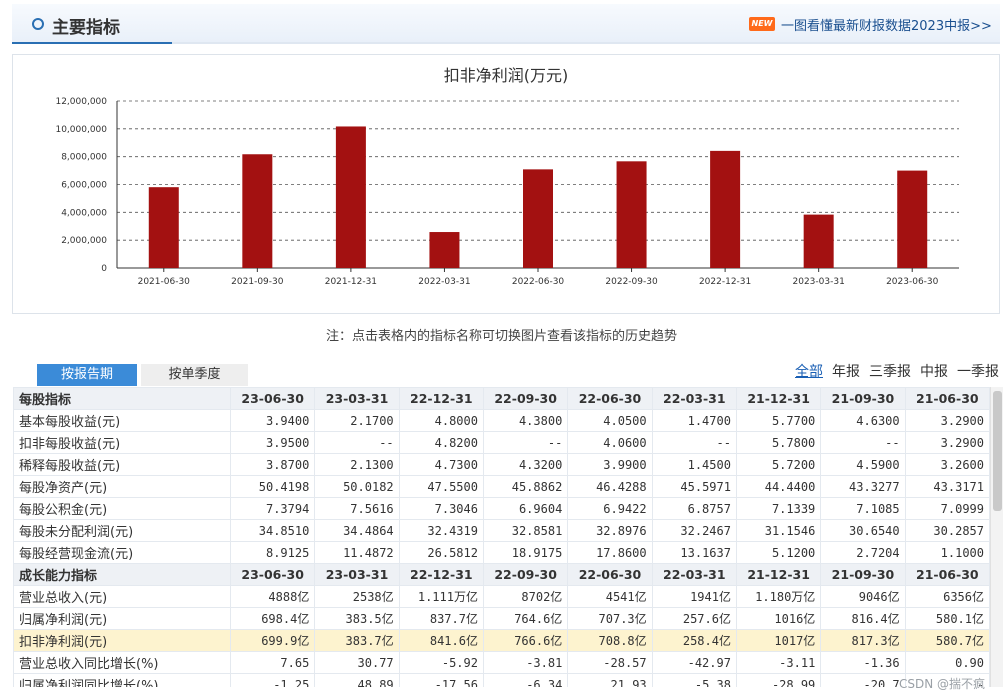  What do you see at coordinates (444, 282) in the screenshot?
I see `x-tick-label: 2022-03-31` at bounding box center [444, 282].